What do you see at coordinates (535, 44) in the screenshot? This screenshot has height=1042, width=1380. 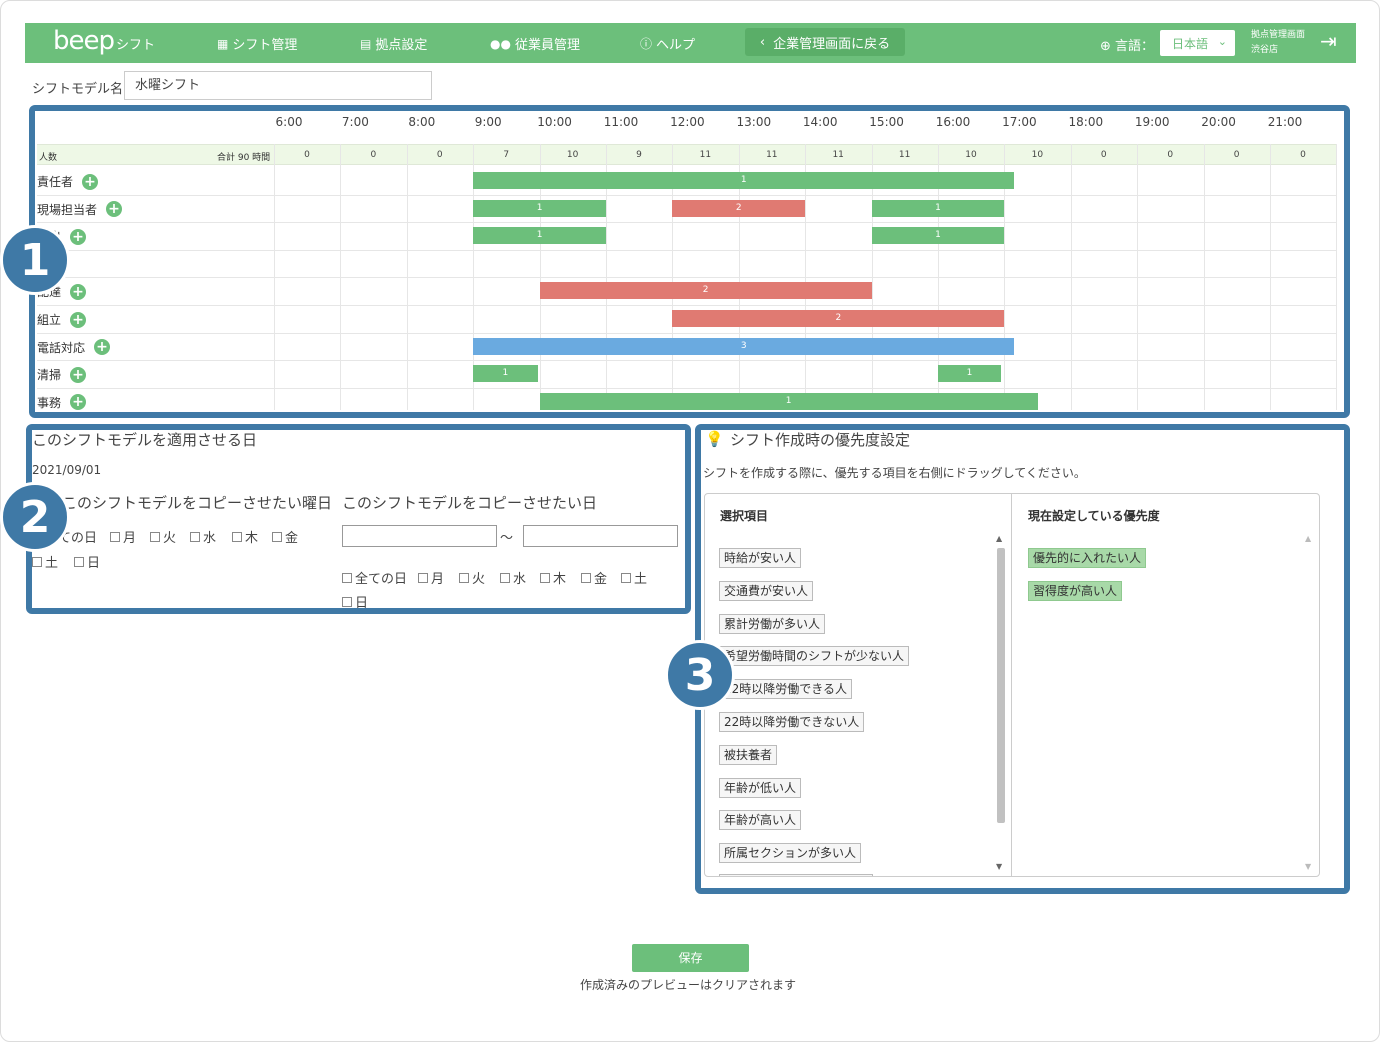 I see `nav-employee-management: ●● 従業員管理` at bounding box center [535, 44].